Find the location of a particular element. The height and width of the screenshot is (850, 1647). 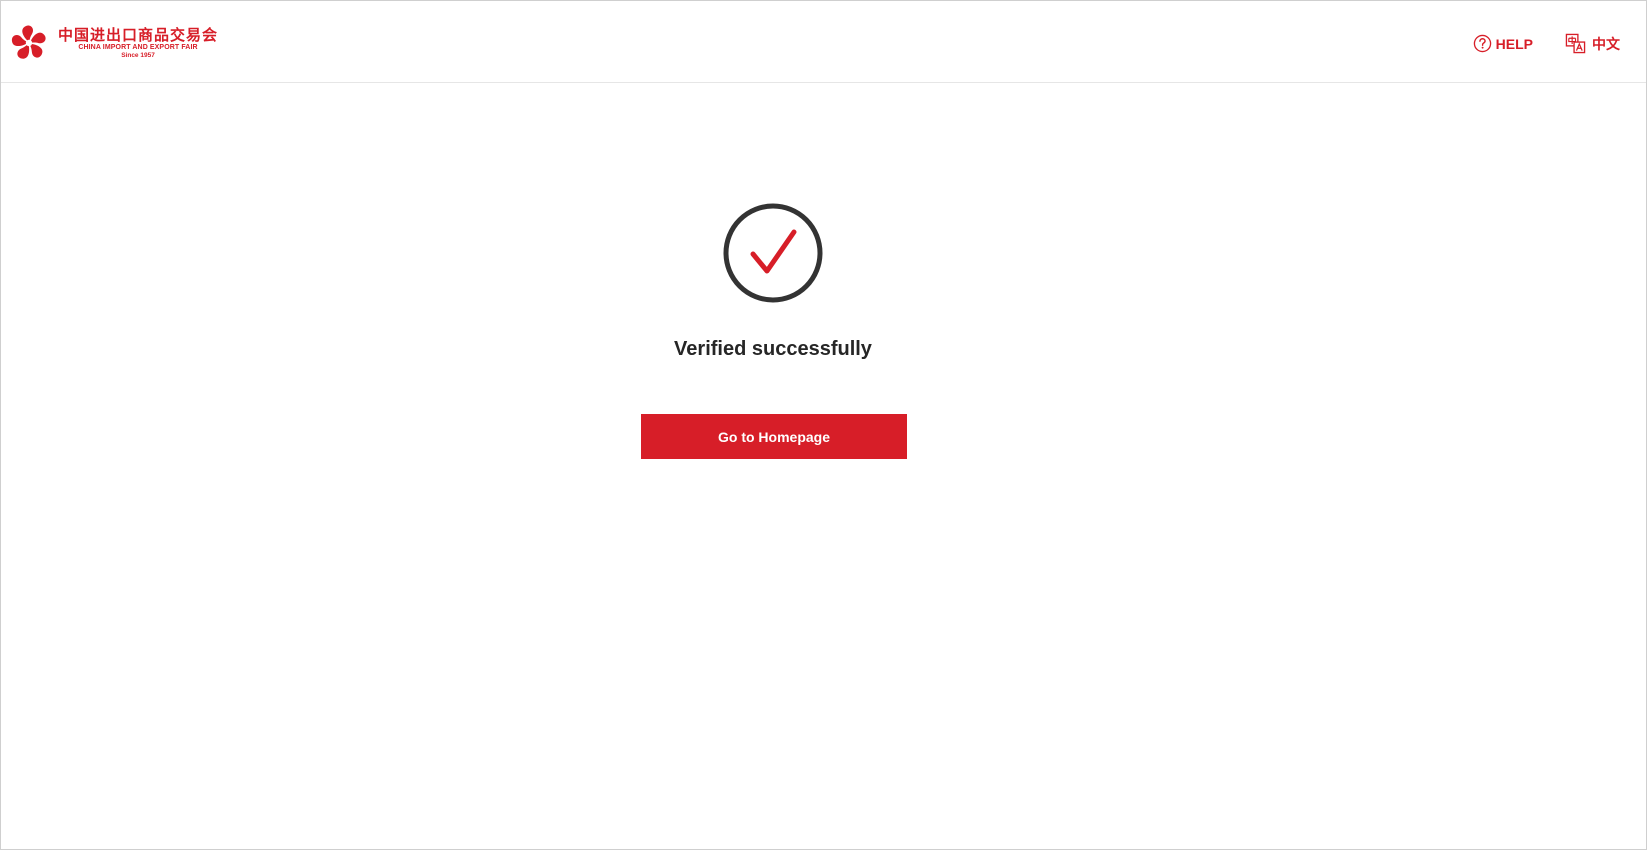

language-label: 中文 is located at coordinates (1606, 43).